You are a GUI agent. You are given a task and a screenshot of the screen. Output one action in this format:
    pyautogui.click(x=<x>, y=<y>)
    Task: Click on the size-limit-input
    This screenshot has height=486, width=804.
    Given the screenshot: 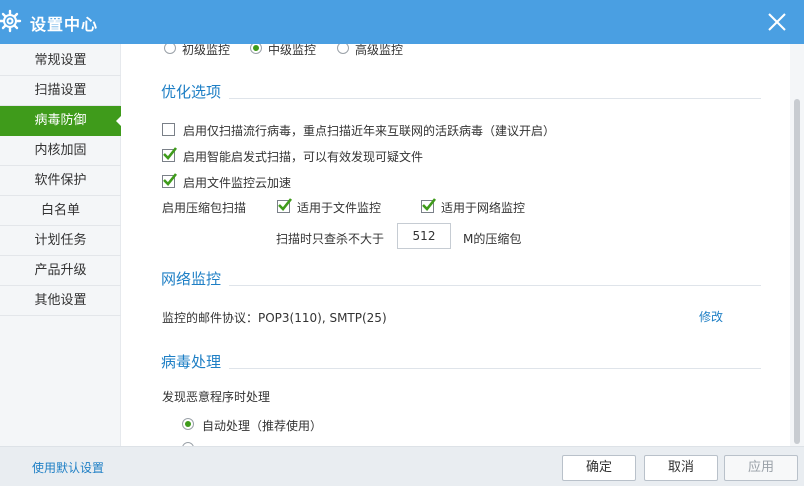 What is the action you would take?
    pyautogui.click(x=424, y=236)
    